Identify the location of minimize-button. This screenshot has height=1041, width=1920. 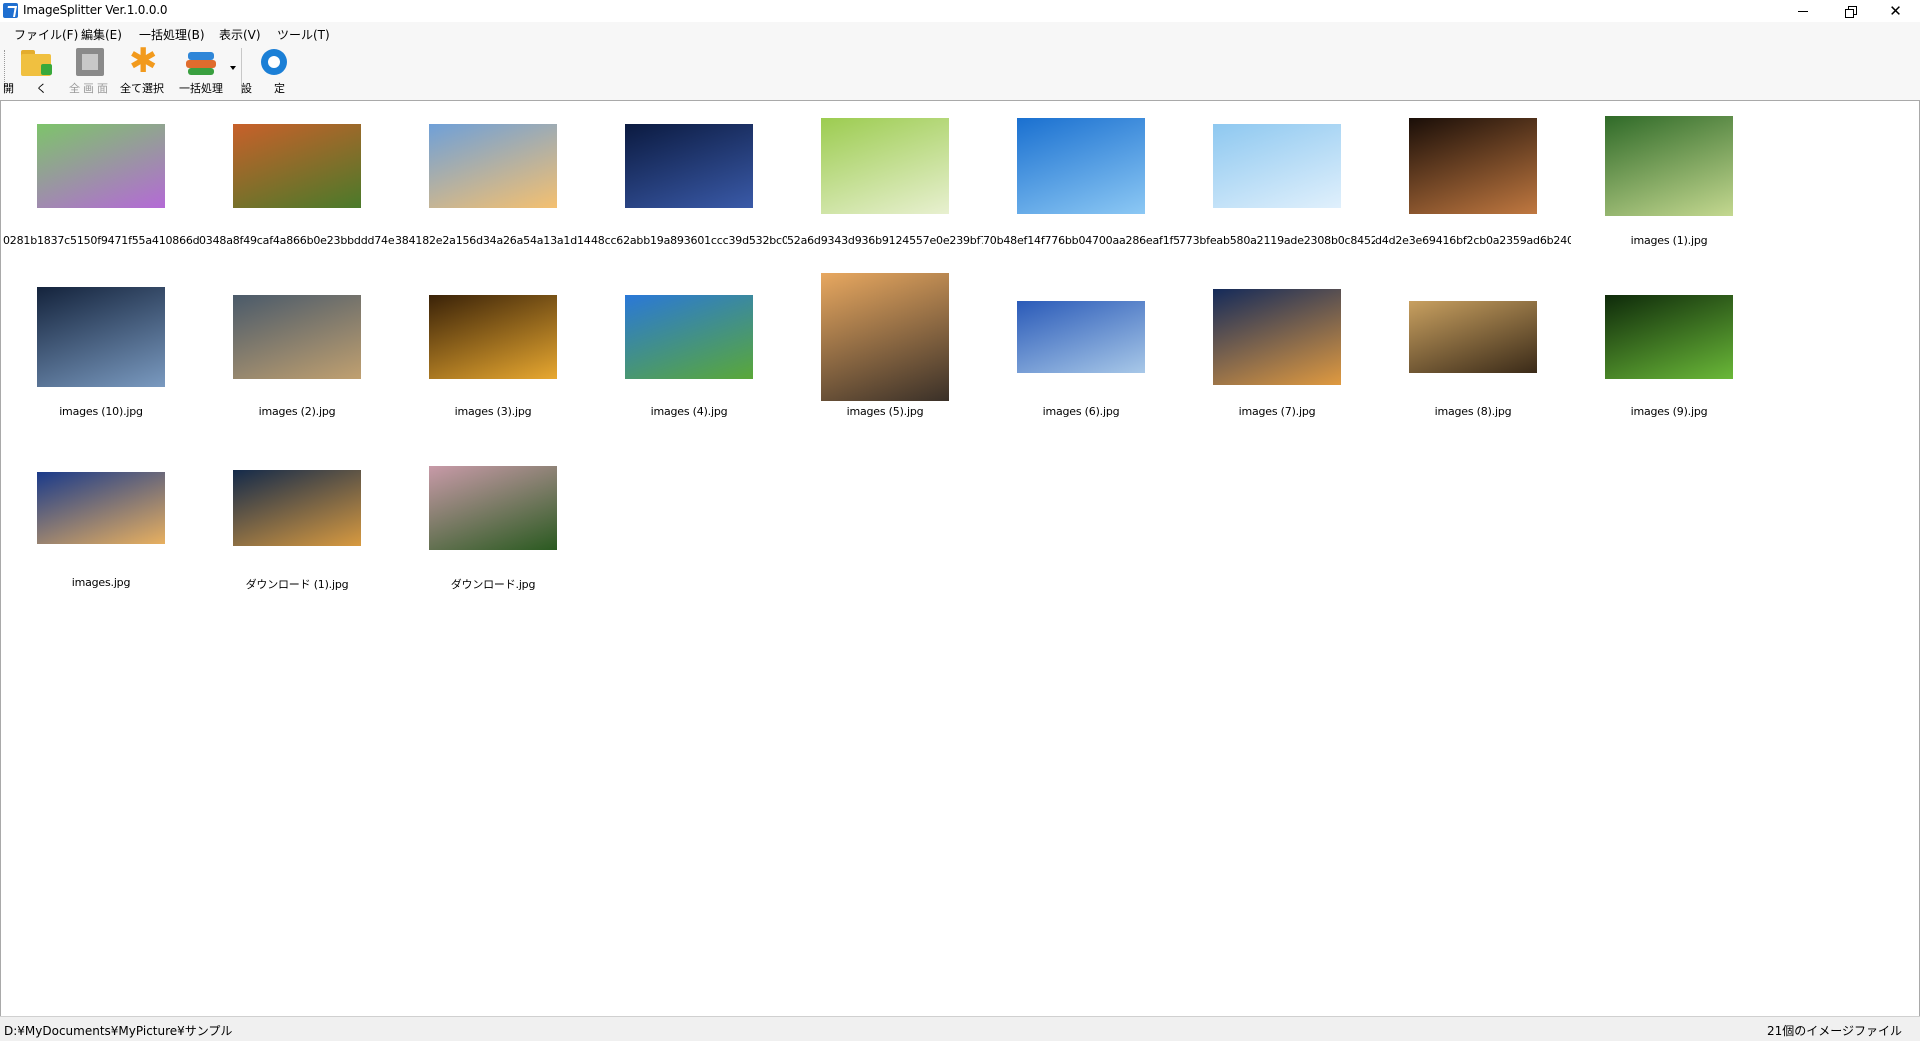
(1802, 11).